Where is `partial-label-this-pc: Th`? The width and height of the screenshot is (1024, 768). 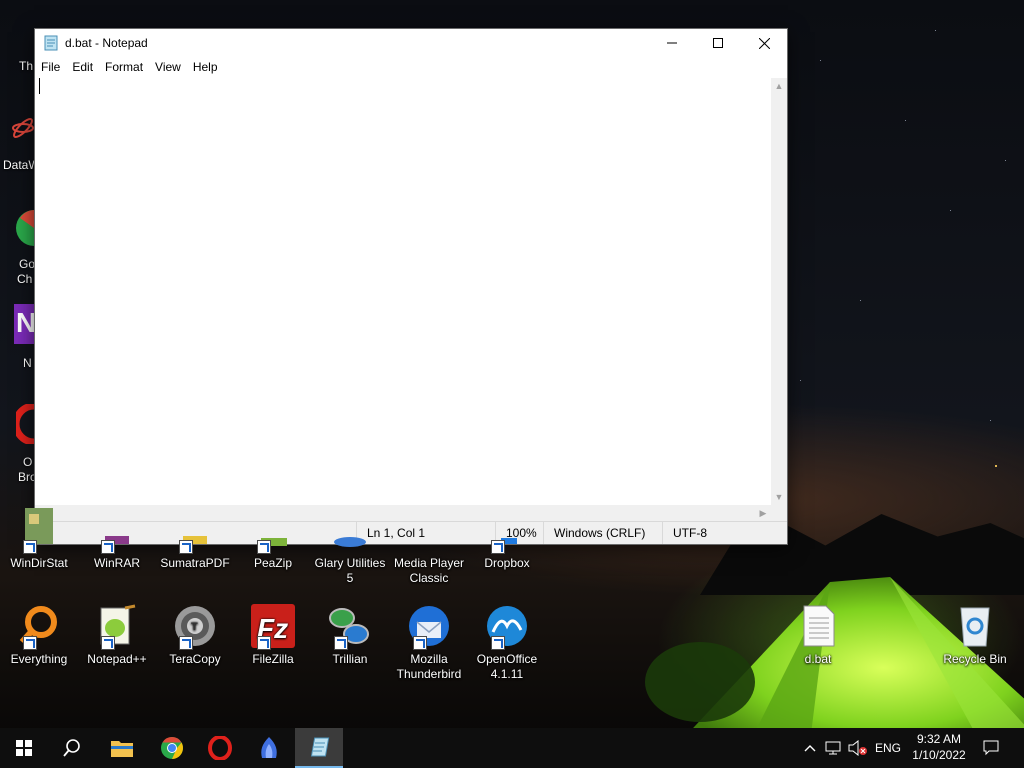 partial-label-this-pc: Th is located at coordinates (26, 66).